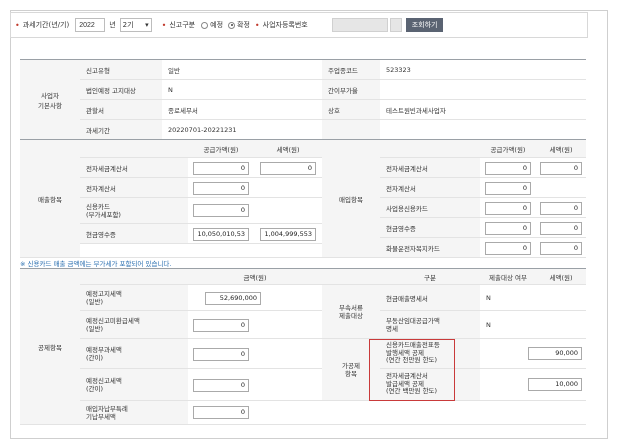 The image size is (618, 447). I want to click on basic-value: 일반, so click(242, 70).